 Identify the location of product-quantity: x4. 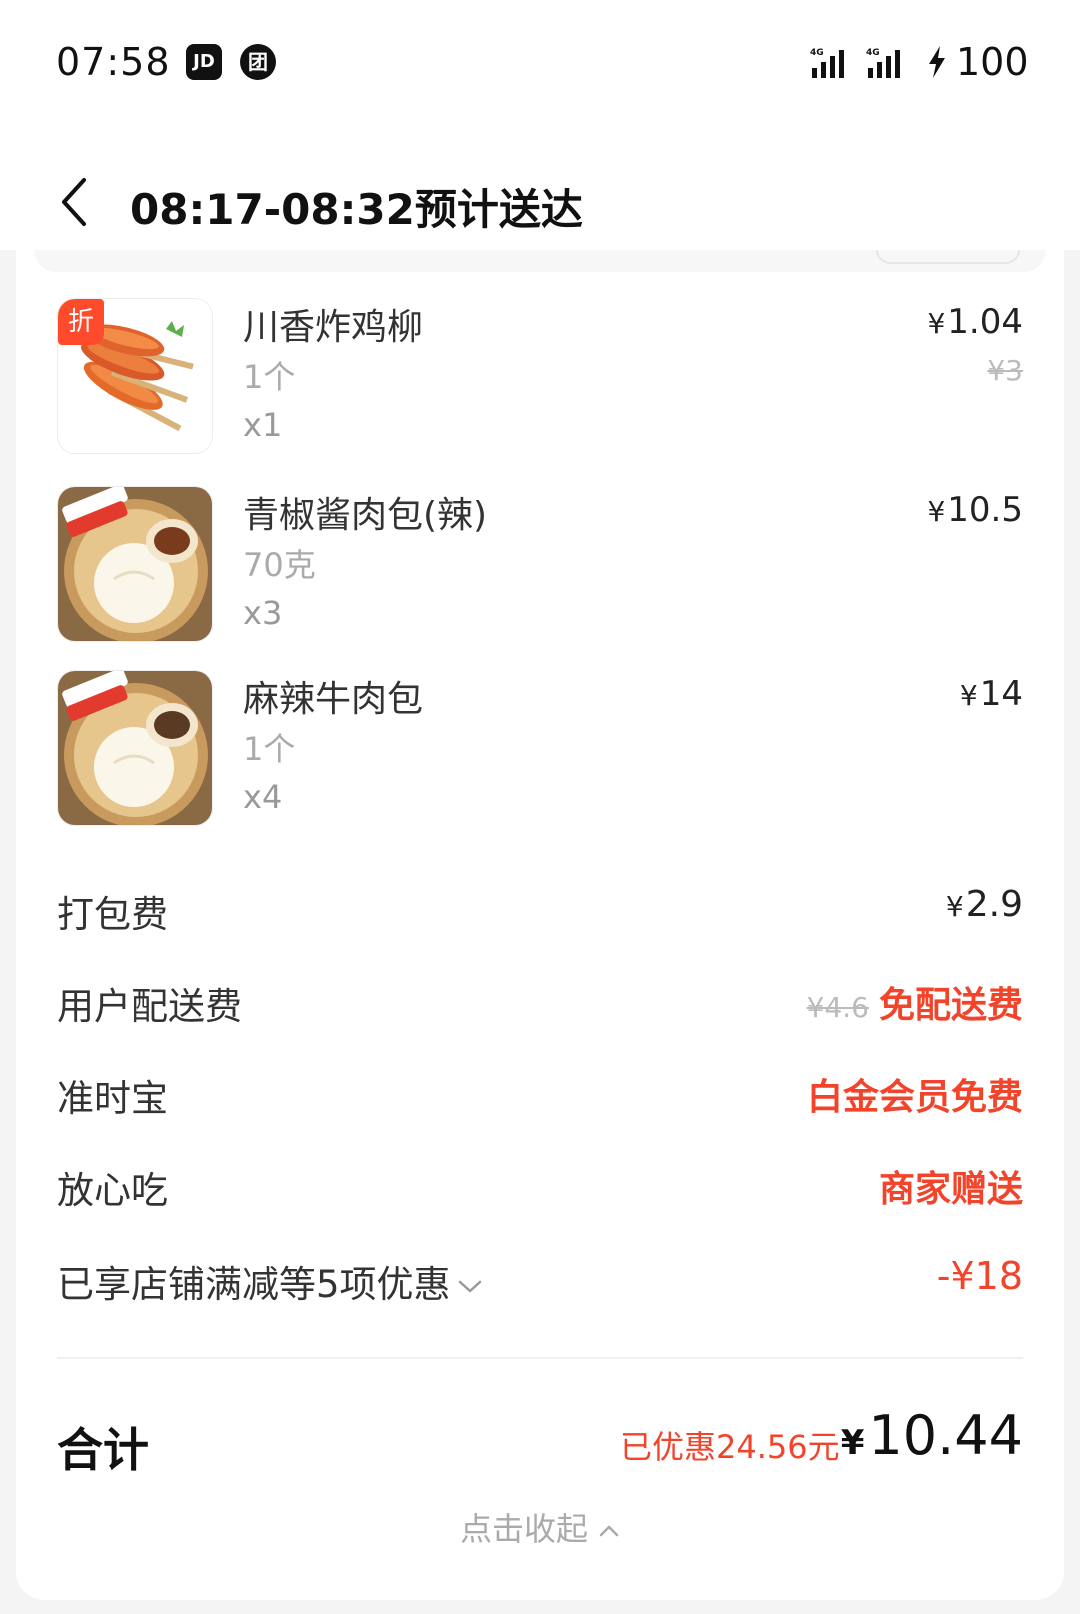
(263, 797).